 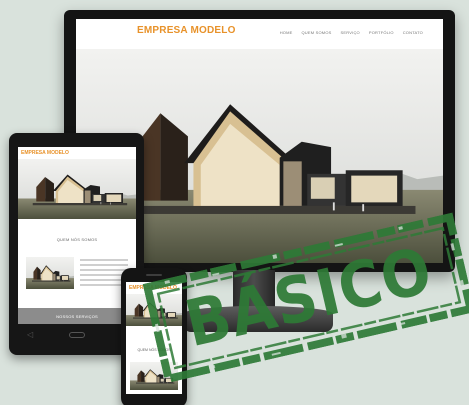 I want to click on nav-item-contato: CONTATO, so click(x=413, y=32).